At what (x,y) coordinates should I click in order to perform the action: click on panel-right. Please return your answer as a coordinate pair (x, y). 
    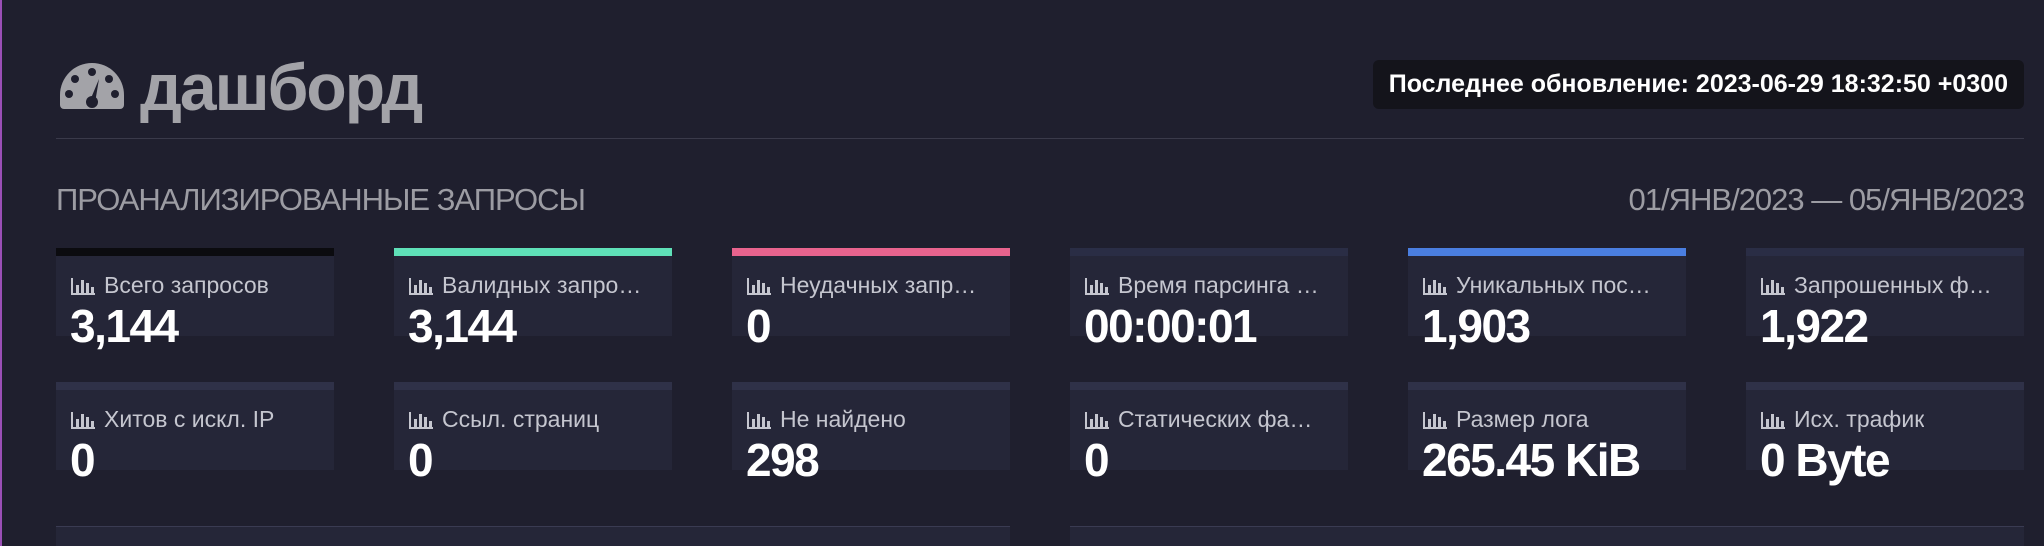
    Looking at the image, I should click on (1547, 536).